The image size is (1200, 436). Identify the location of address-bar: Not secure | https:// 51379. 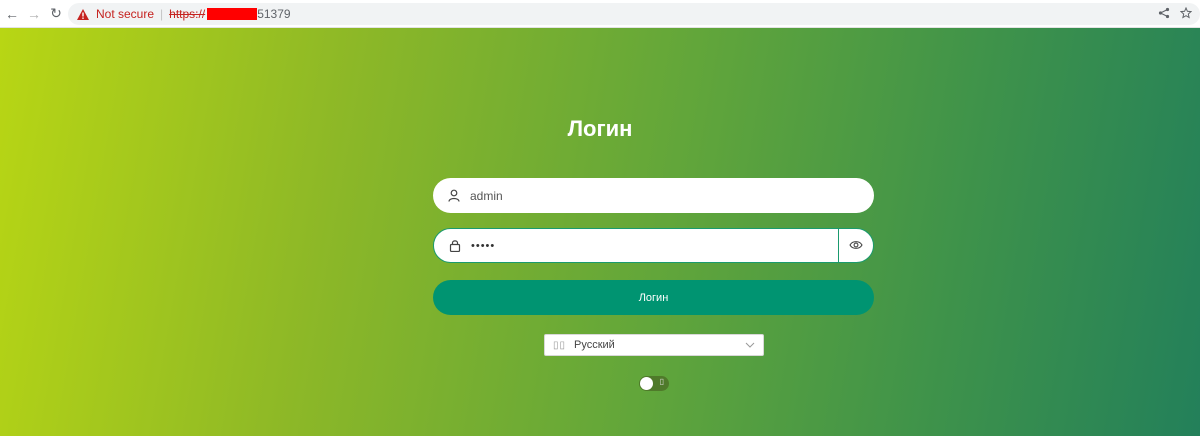
(634, 14).